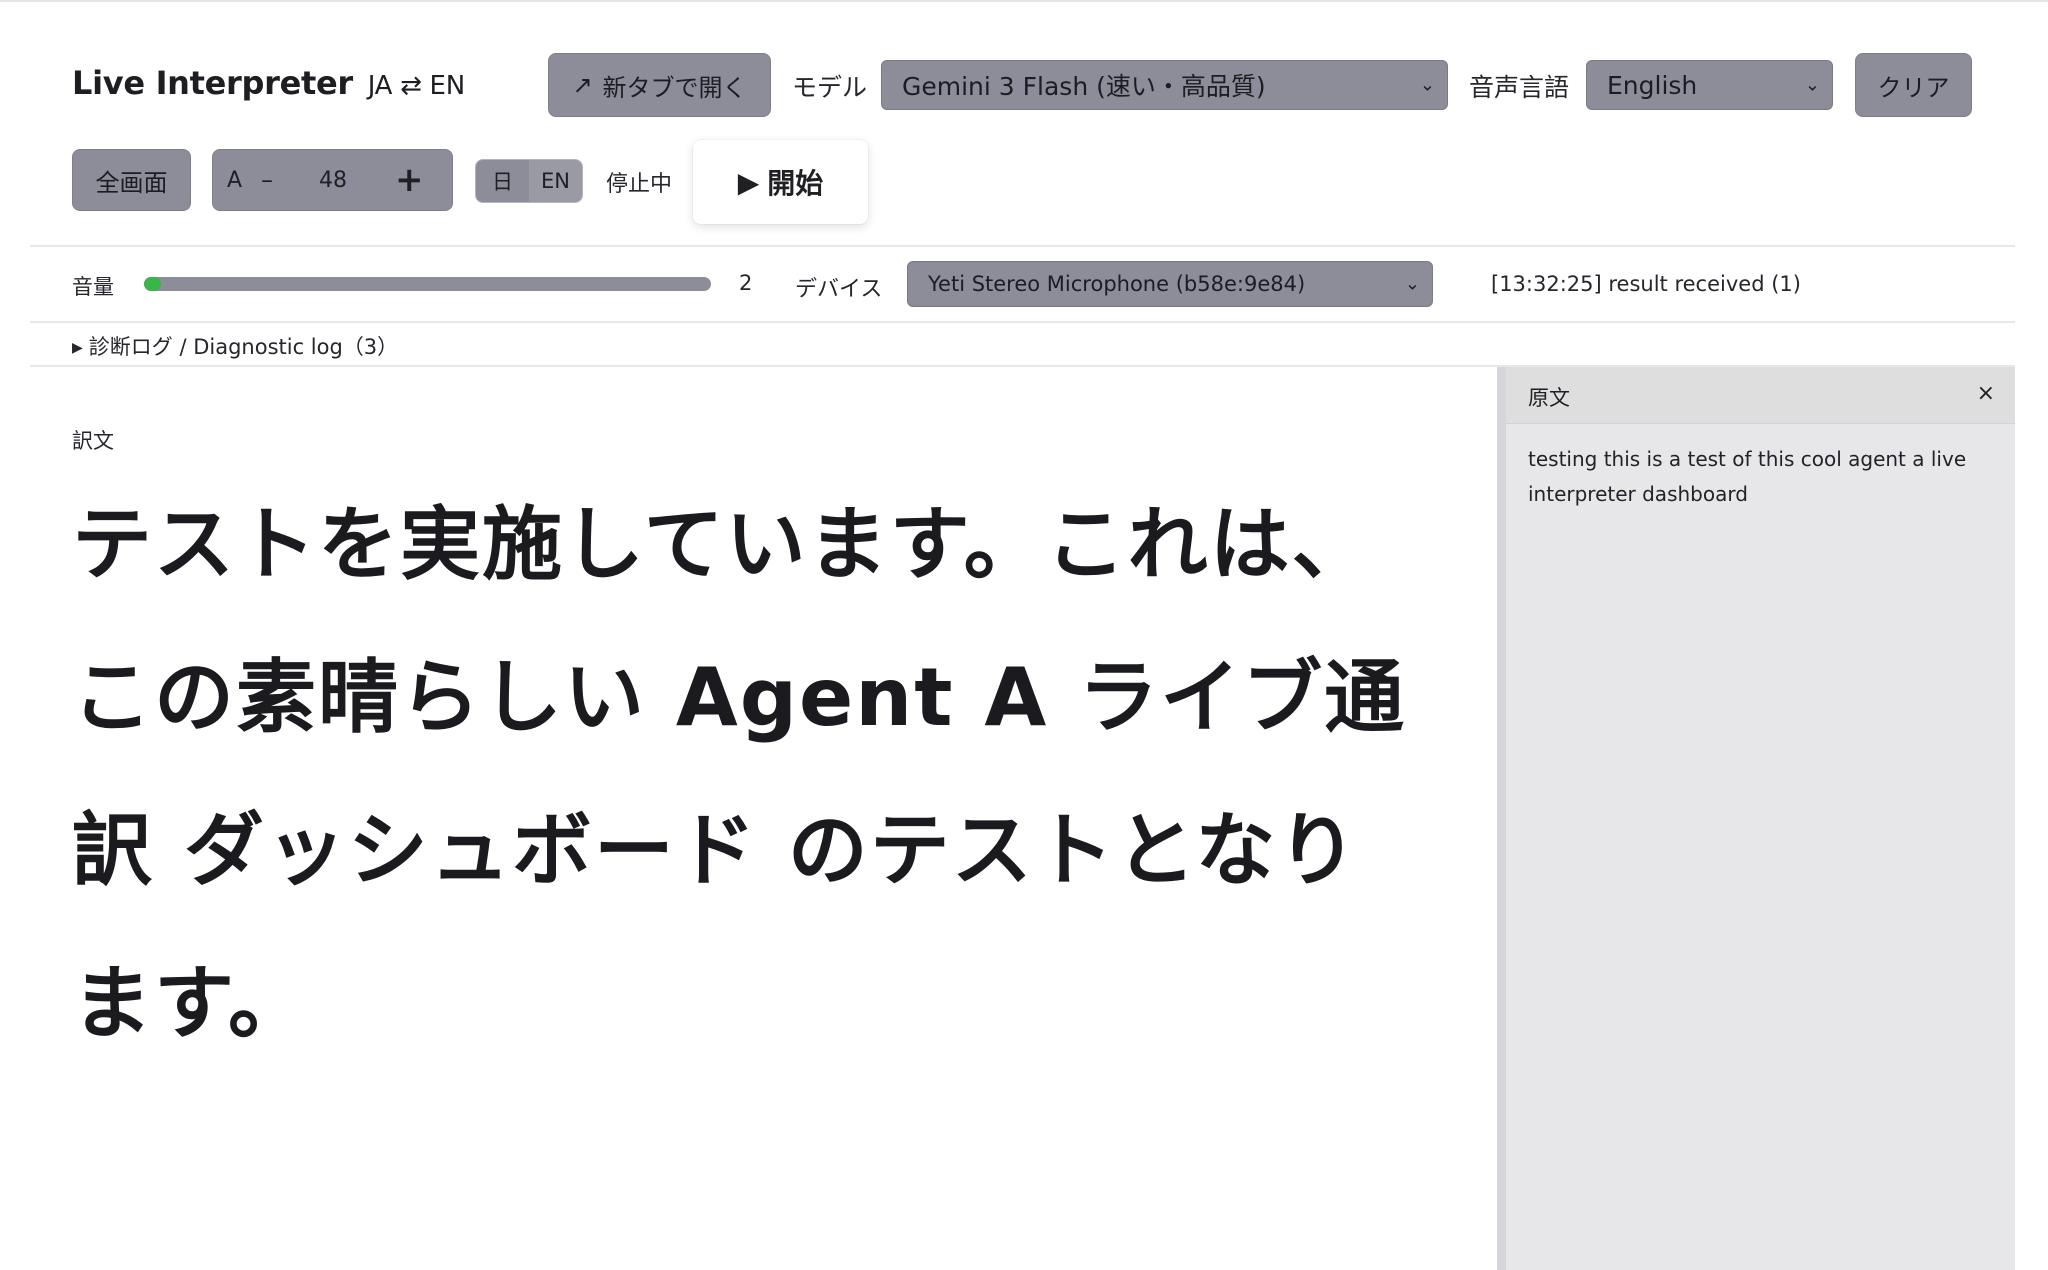  I want to click on font-size-icon: A, so click(235, 180).